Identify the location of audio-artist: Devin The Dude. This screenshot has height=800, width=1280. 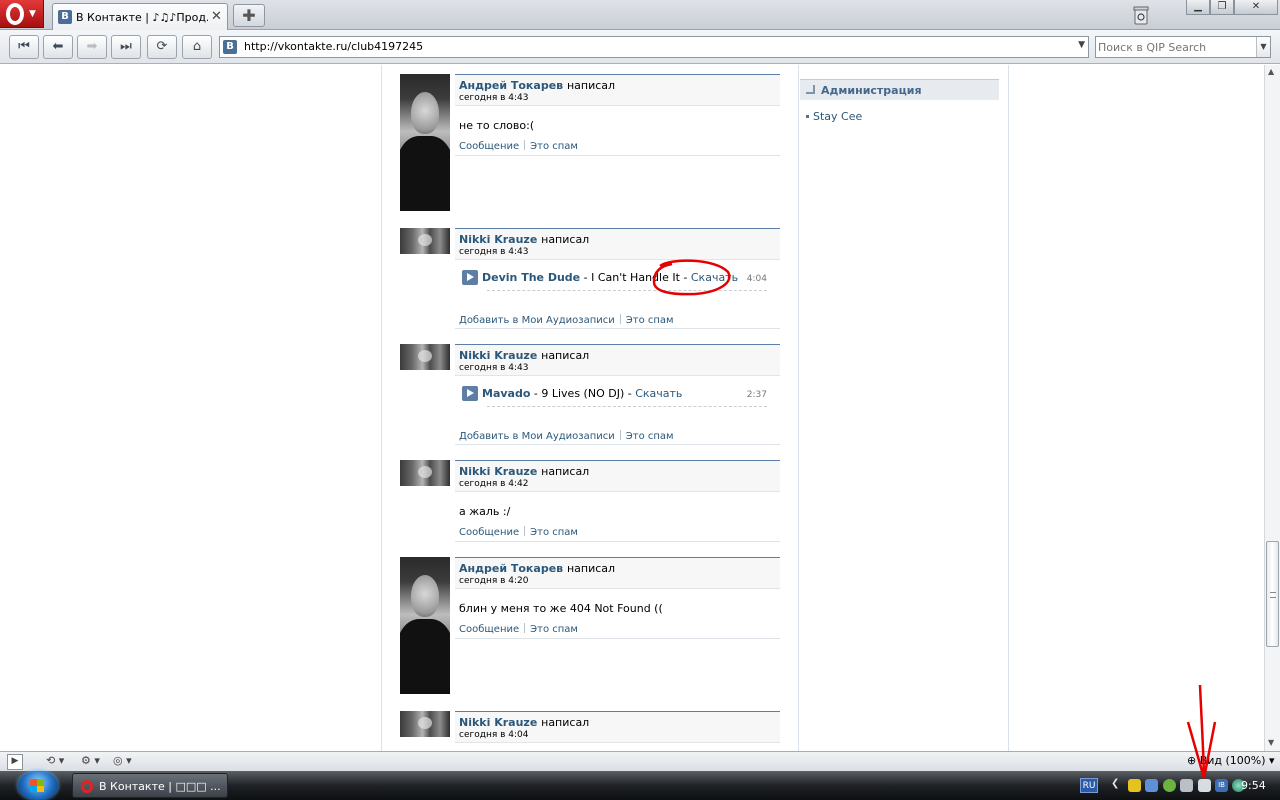
(531, 277).